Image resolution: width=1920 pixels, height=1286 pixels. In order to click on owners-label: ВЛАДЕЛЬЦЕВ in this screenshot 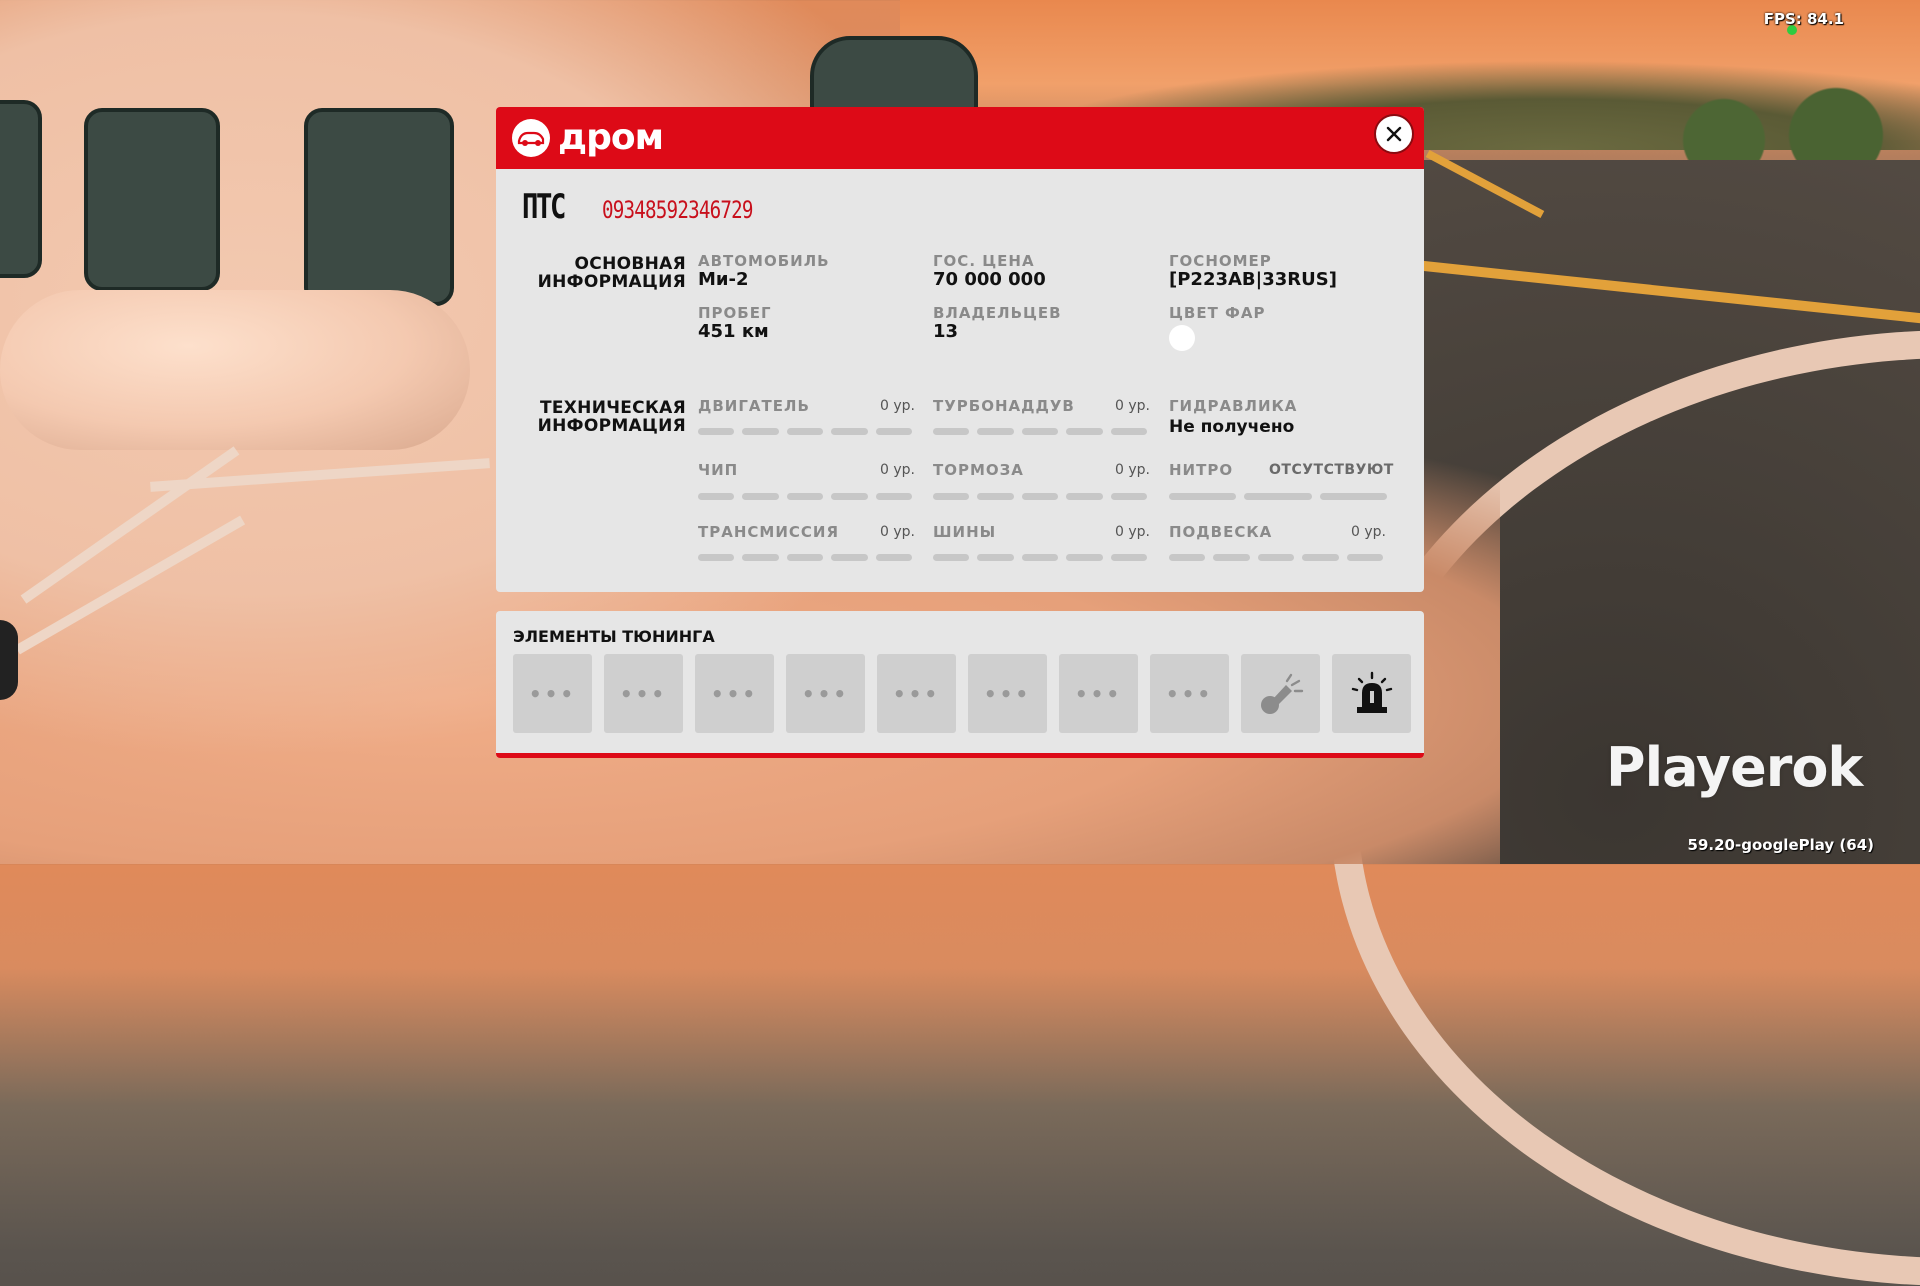, I will do `click(997, 313)`.